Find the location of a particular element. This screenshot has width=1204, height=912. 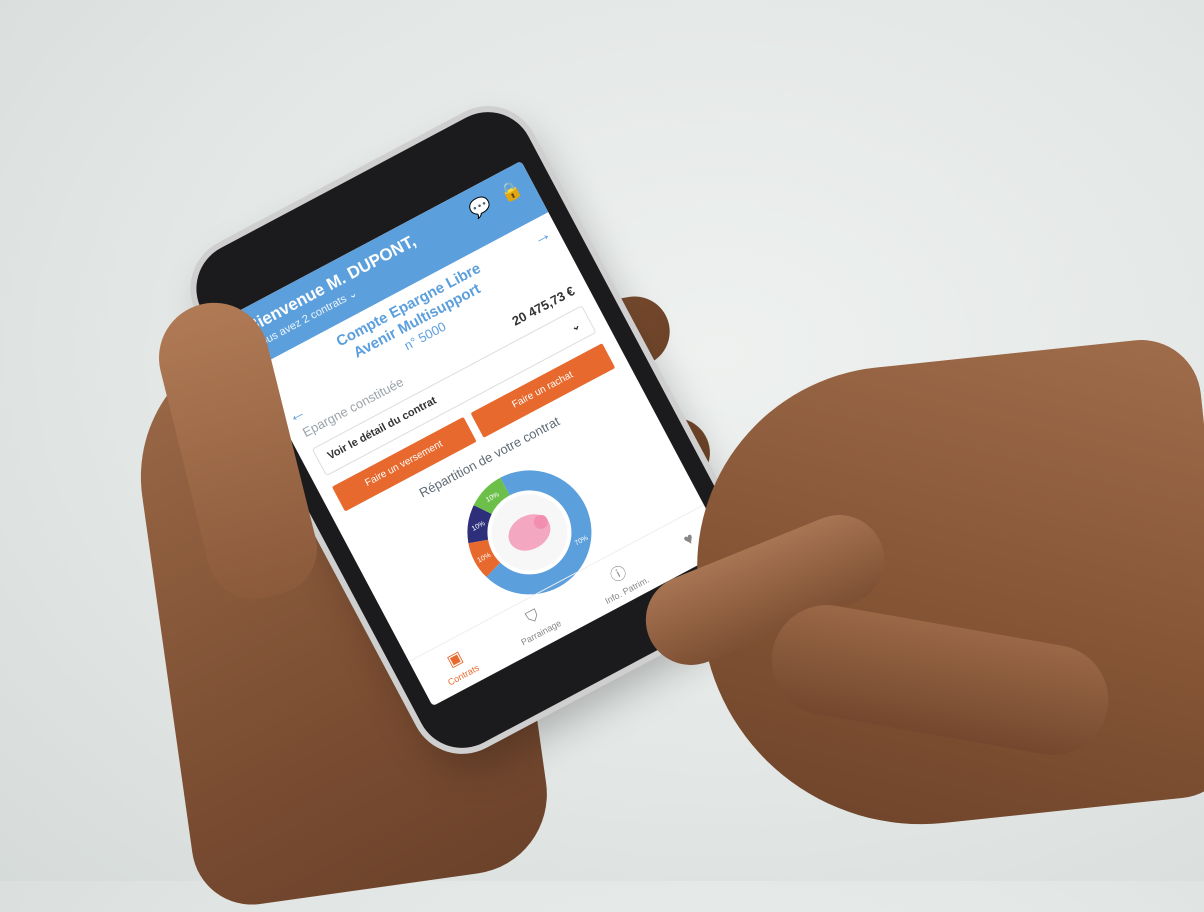

heart-icon: ♥ is located at coordinates (689, 539).